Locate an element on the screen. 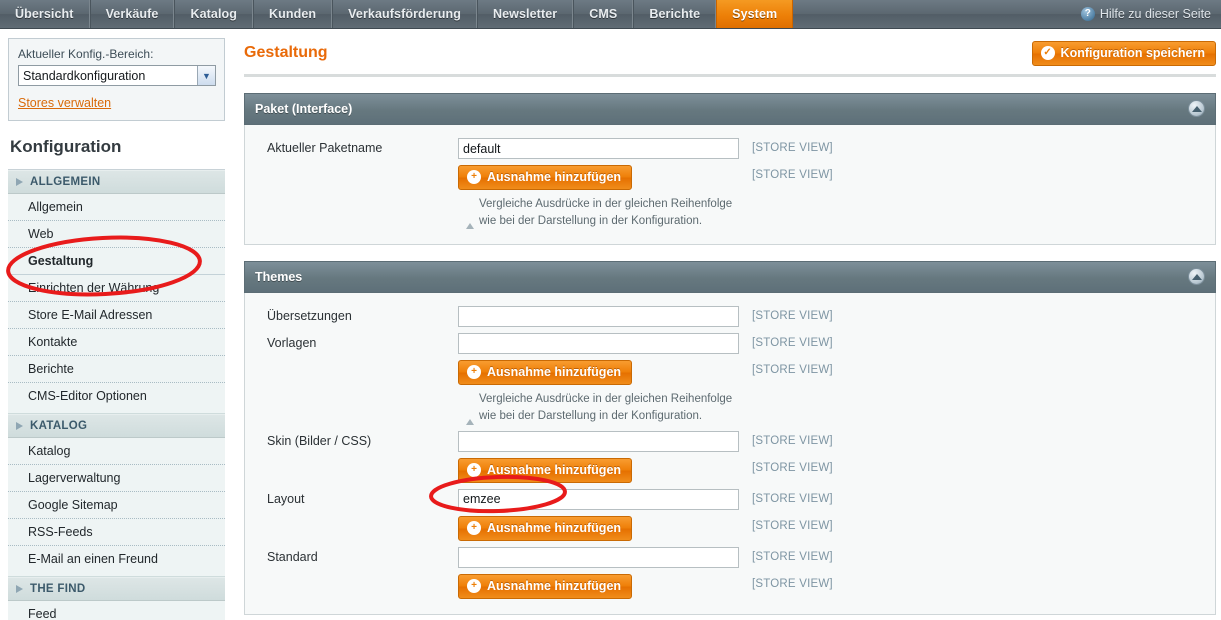  configuration-heading: Konfiguration is located at coordinates (116, 145).